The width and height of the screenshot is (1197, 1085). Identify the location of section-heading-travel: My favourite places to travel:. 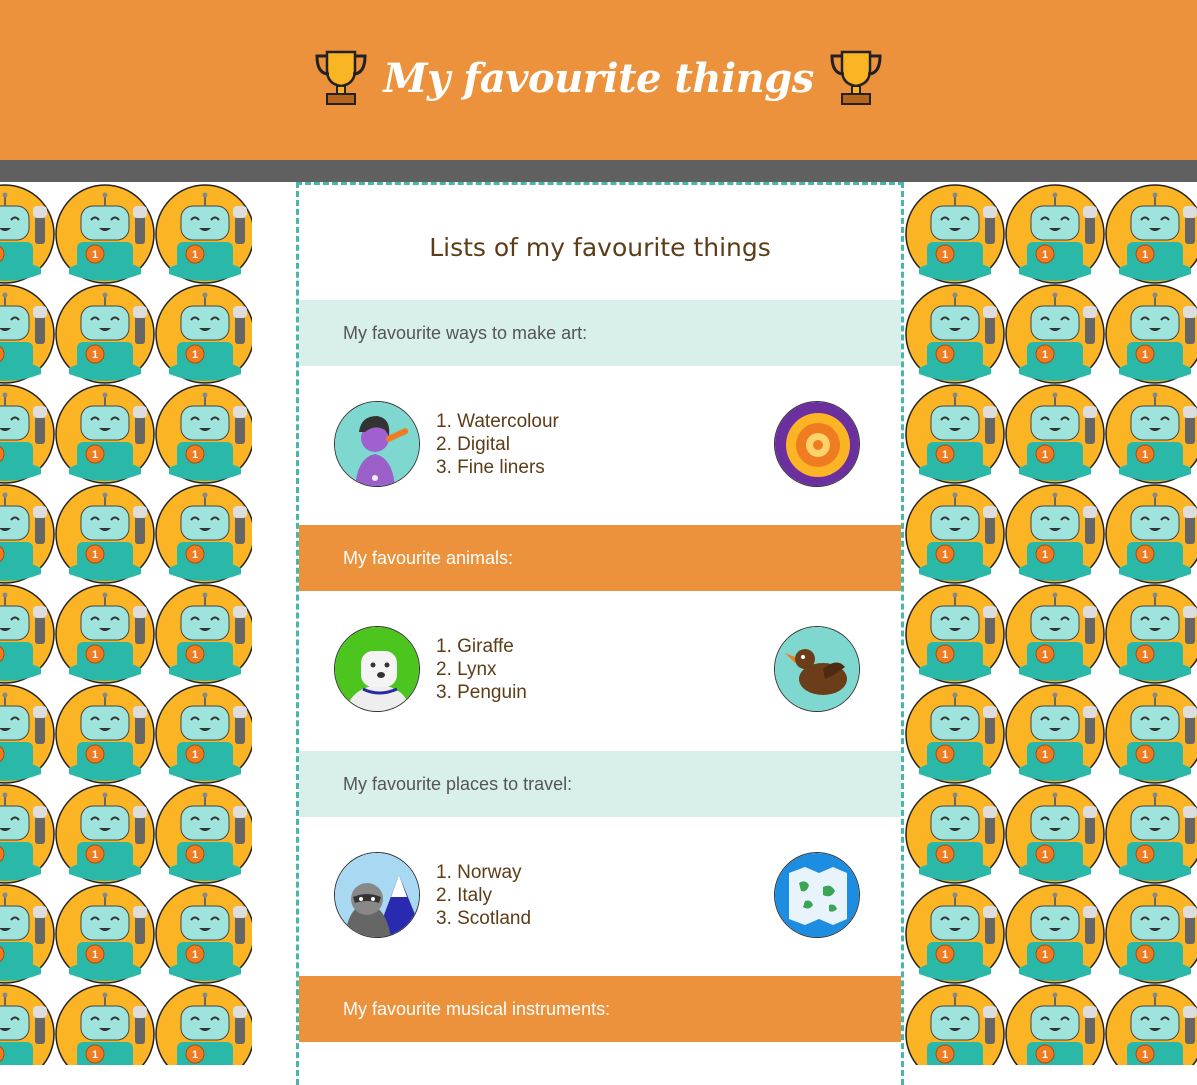
(600, 784).